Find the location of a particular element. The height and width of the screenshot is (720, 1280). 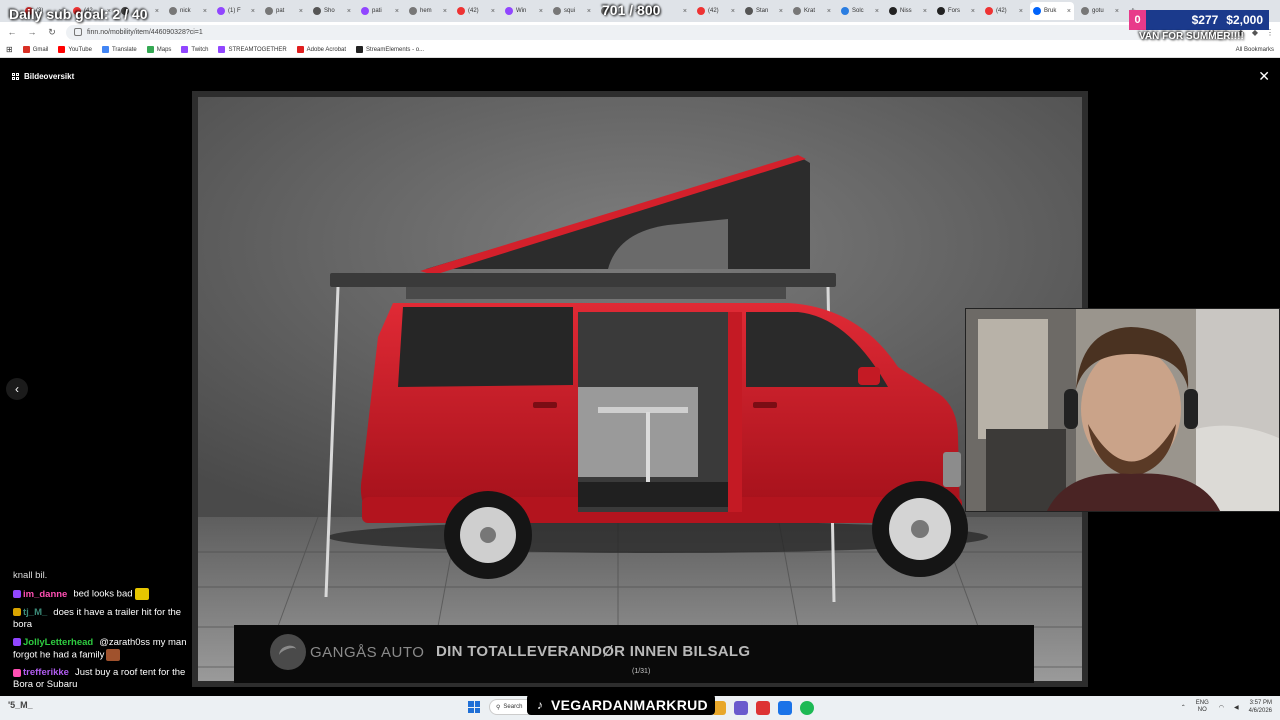

browser-tab: pati × is located at coordinates (380, 11).